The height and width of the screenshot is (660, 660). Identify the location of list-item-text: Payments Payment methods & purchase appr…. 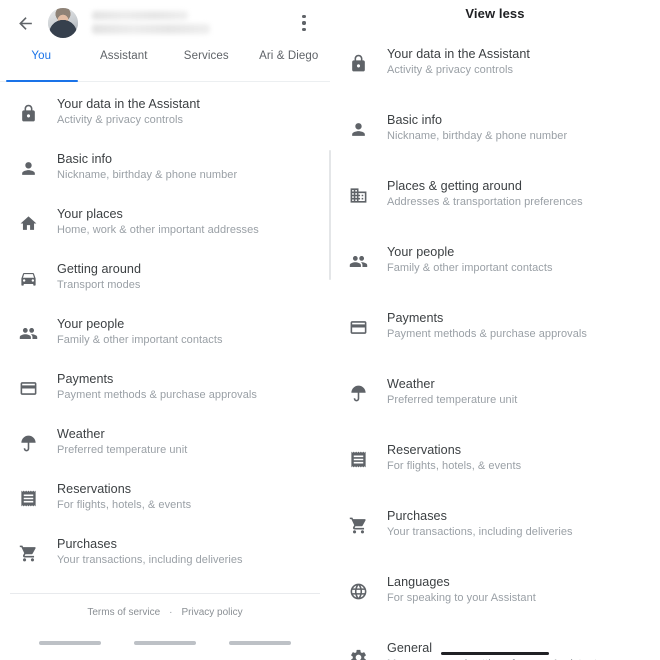
(157, 388).